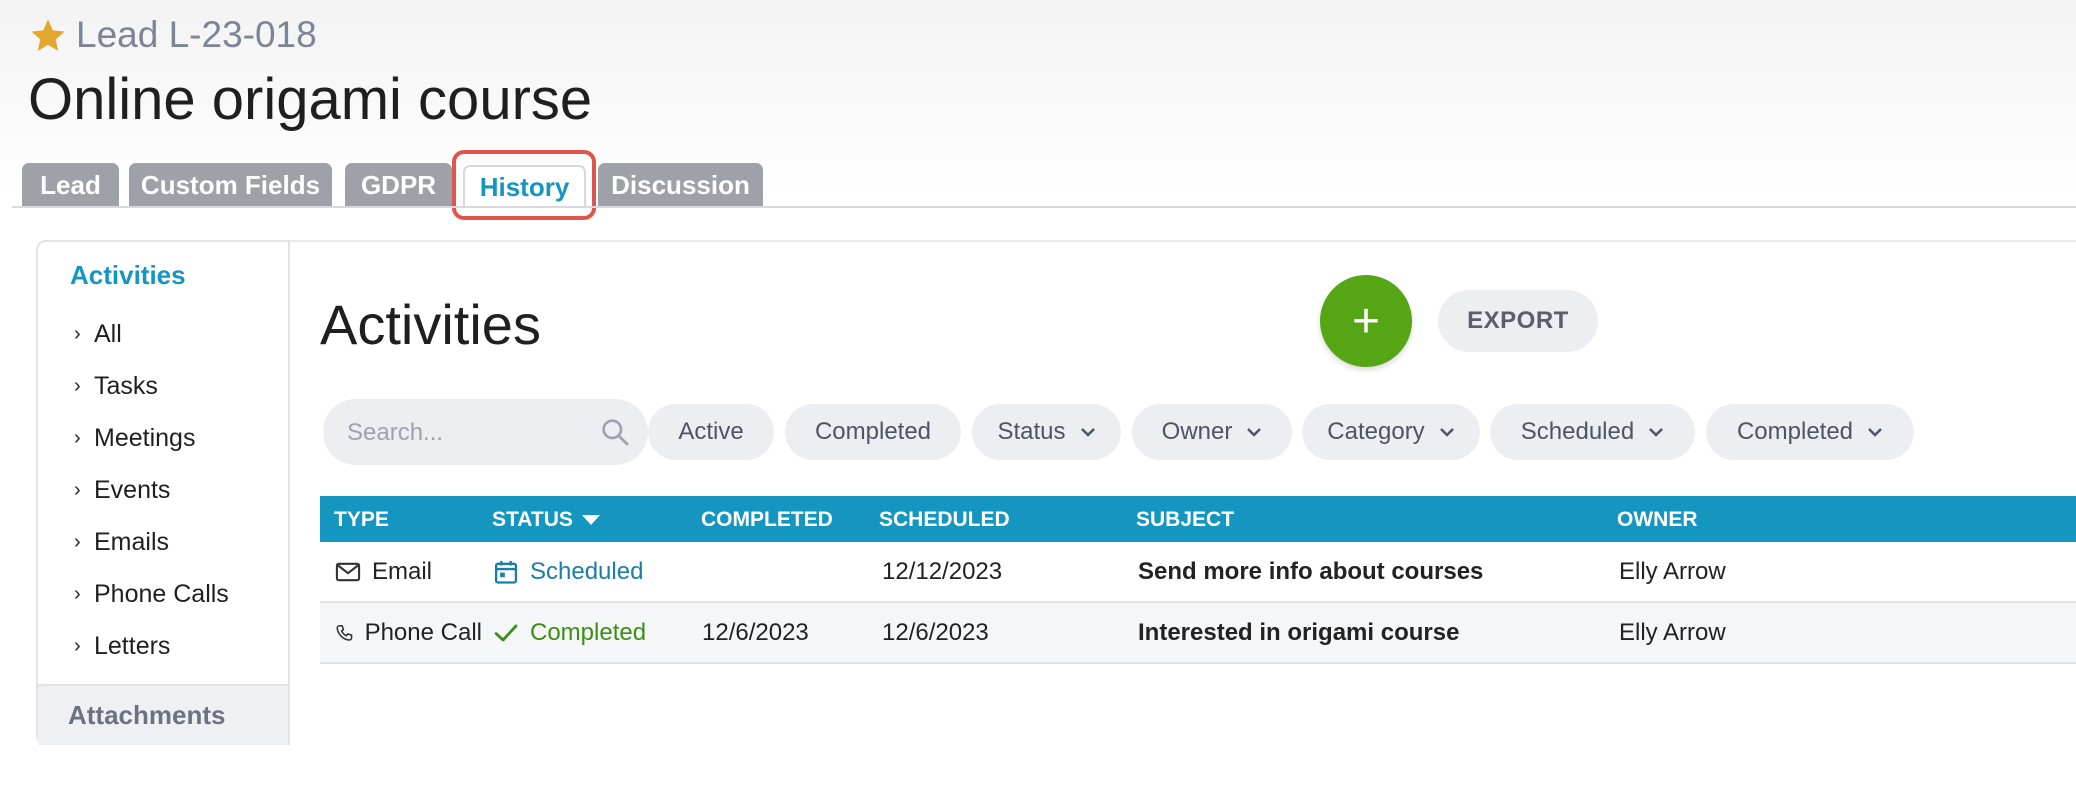  I want to click on type-cell: Email, so click(408, 572).